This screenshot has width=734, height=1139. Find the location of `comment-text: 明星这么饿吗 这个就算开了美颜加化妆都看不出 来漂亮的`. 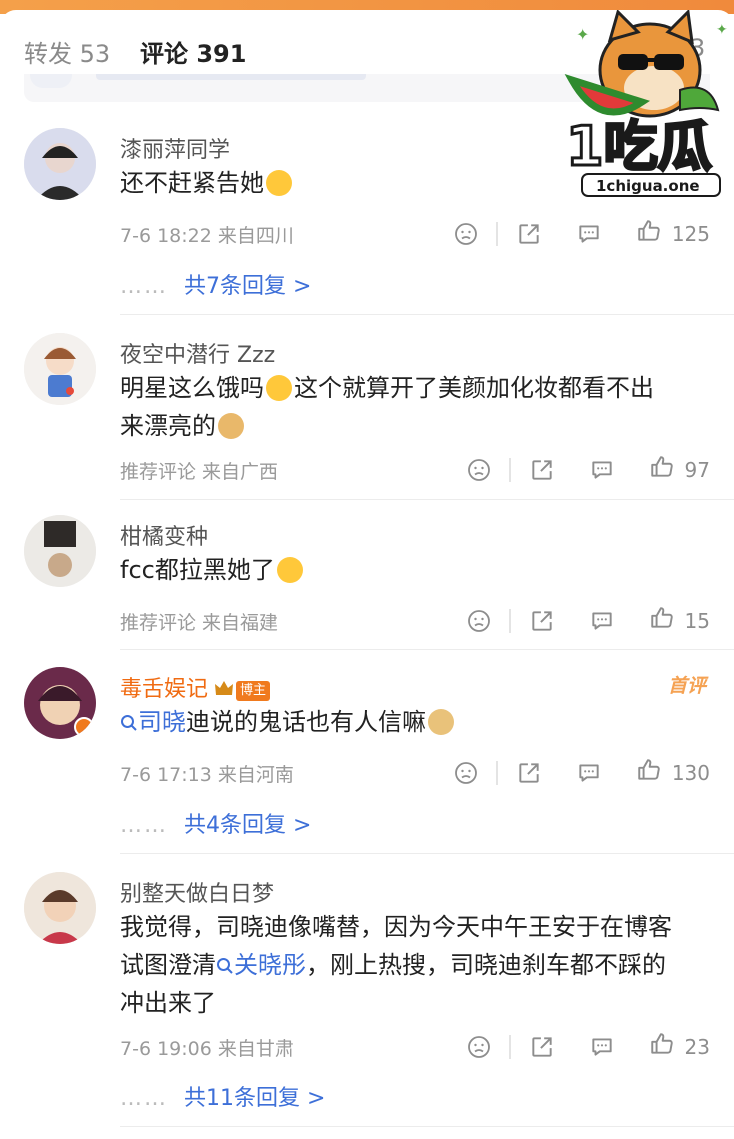

comment-text: 明星这么饿吗 这个就算开了美颜加化妆都看不出 来漂亮的 is located at coordinates (387, 407).